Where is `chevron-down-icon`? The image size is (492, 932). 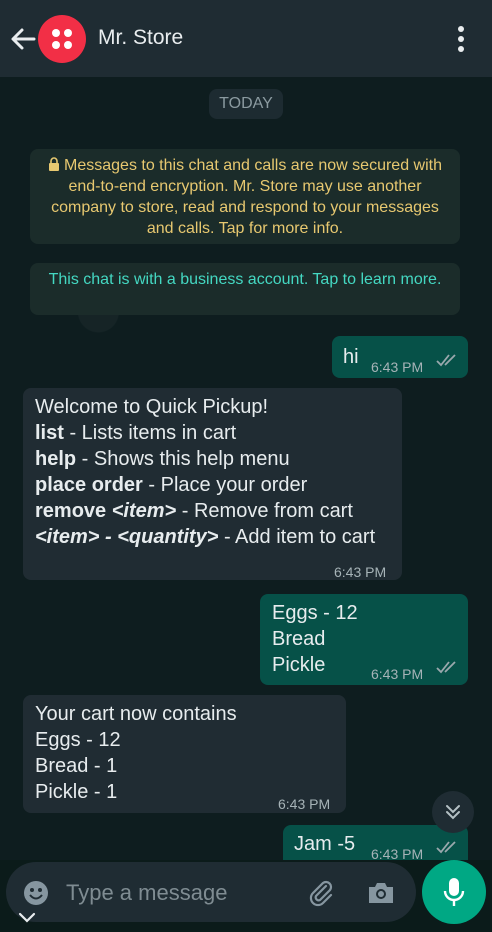 chevron-down-icon is located at coordinates (27, 918).